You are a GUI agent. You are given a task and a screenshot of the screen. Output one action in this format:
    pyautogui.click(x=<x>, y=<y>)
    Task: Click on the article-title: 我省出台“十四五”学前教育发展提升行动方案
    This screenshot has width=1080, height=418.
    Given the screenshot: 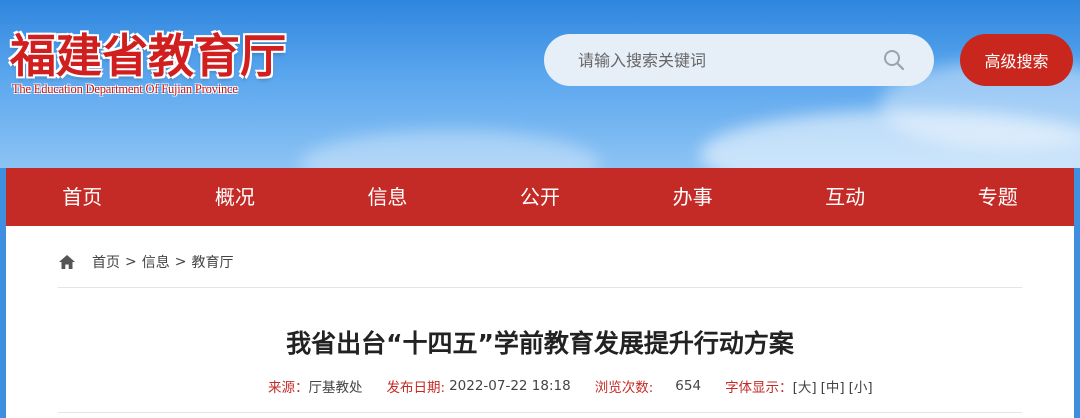 What is the action you would take?
    pyautogui.click(x=540, y=343)
    